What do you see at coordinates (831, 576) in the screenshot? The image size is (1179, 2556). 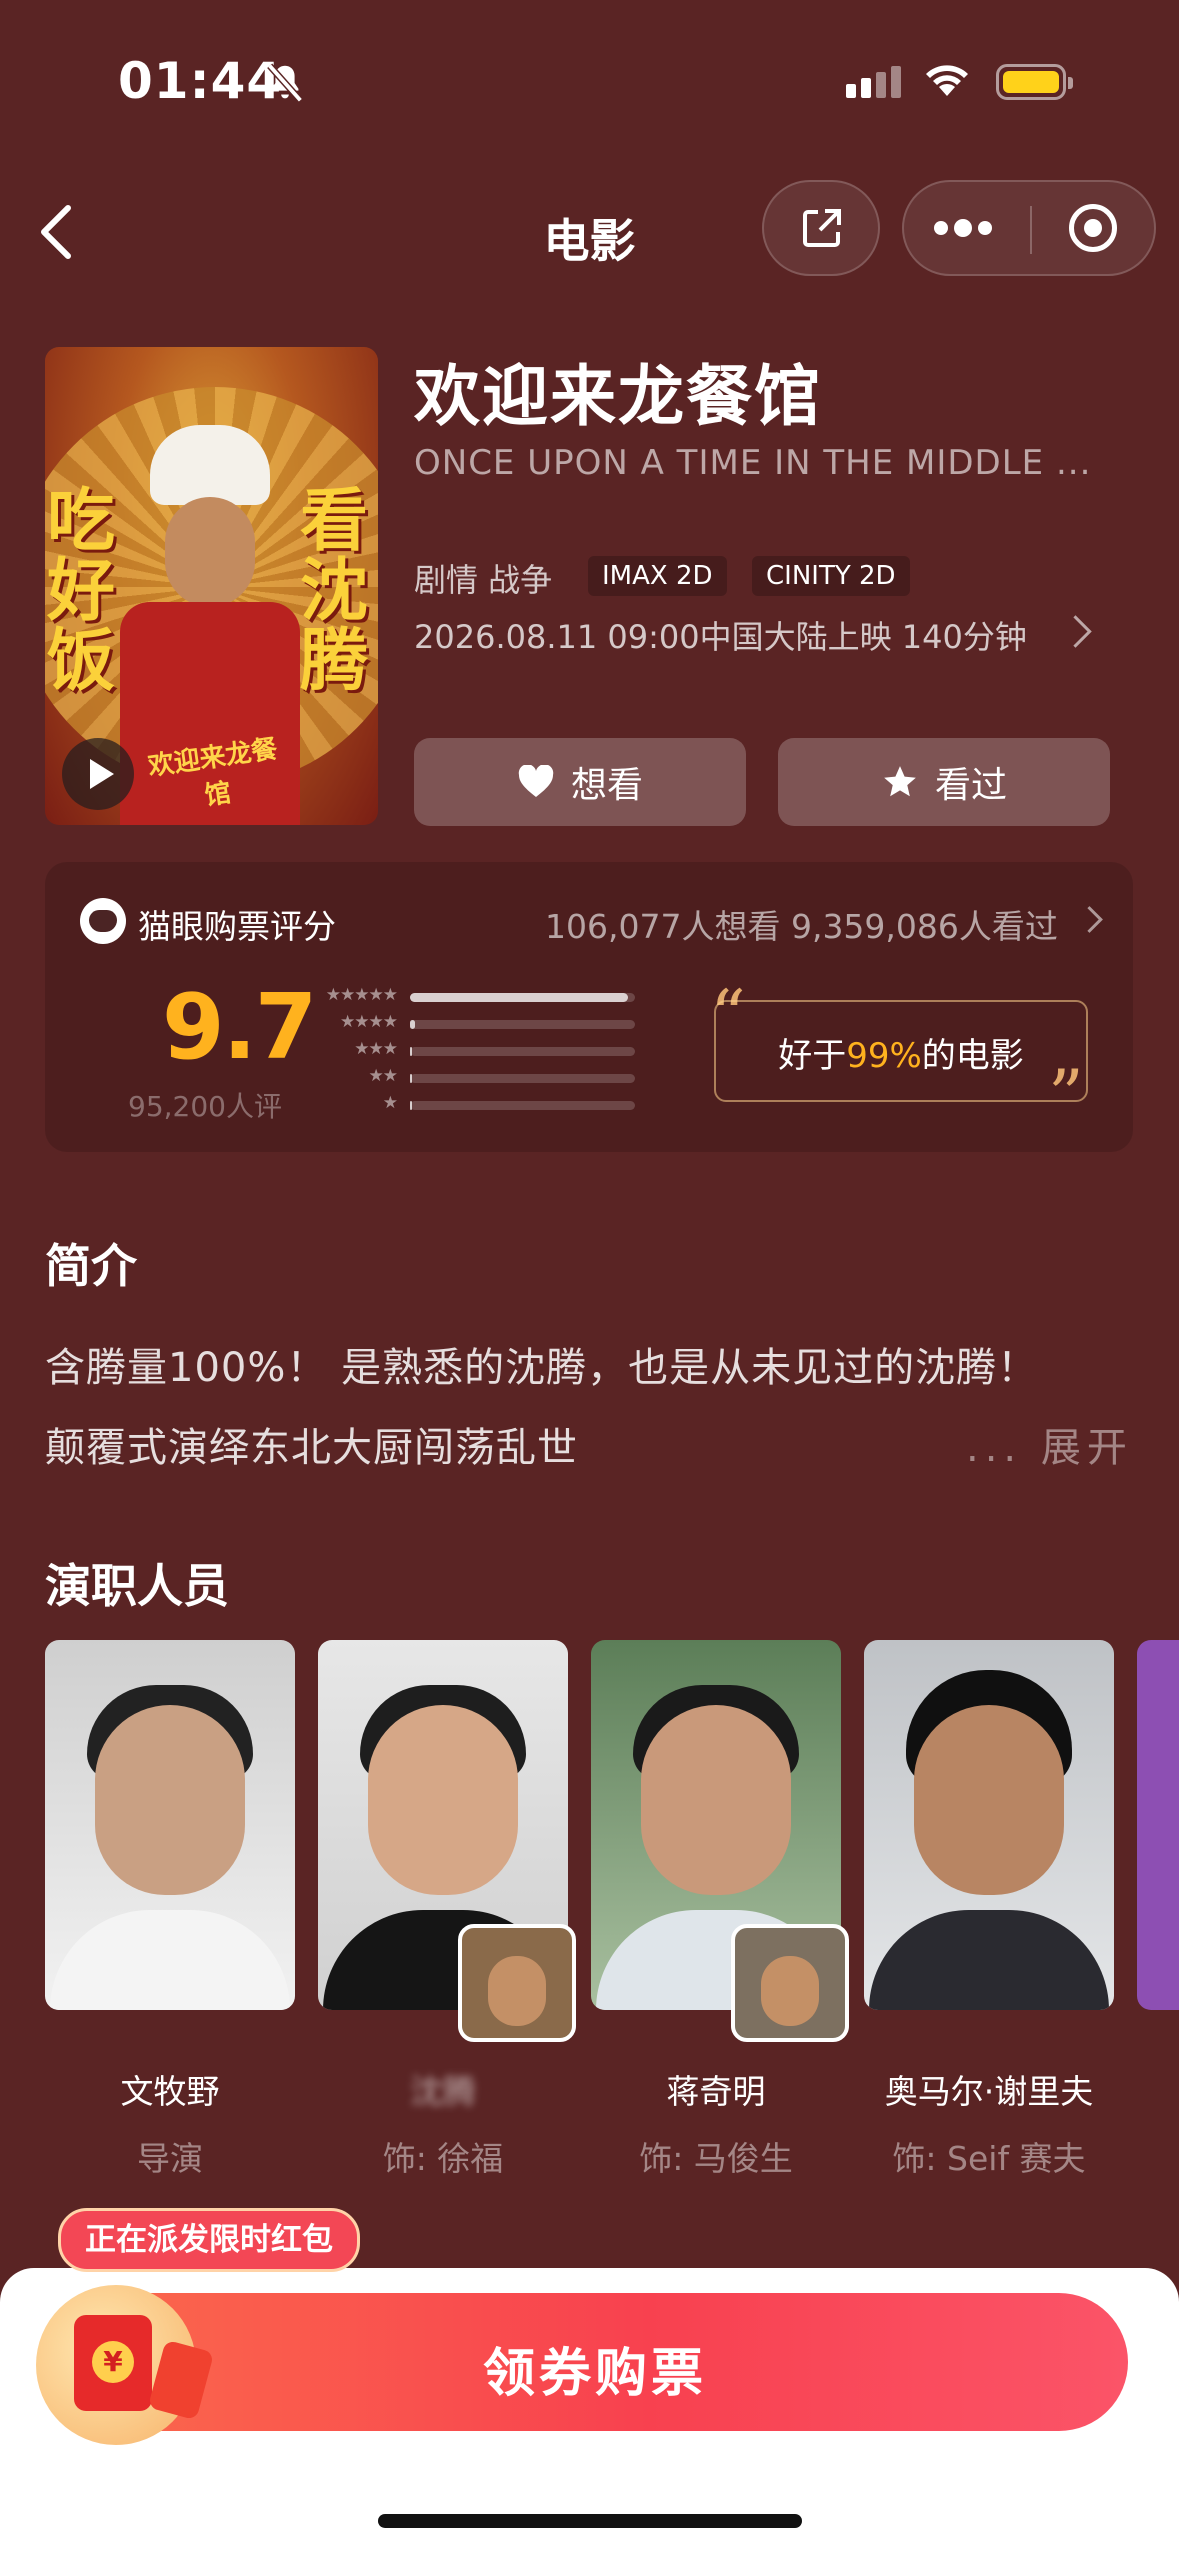 I see `format-tag: CINITY 2D` at bounding box center [831, 576].